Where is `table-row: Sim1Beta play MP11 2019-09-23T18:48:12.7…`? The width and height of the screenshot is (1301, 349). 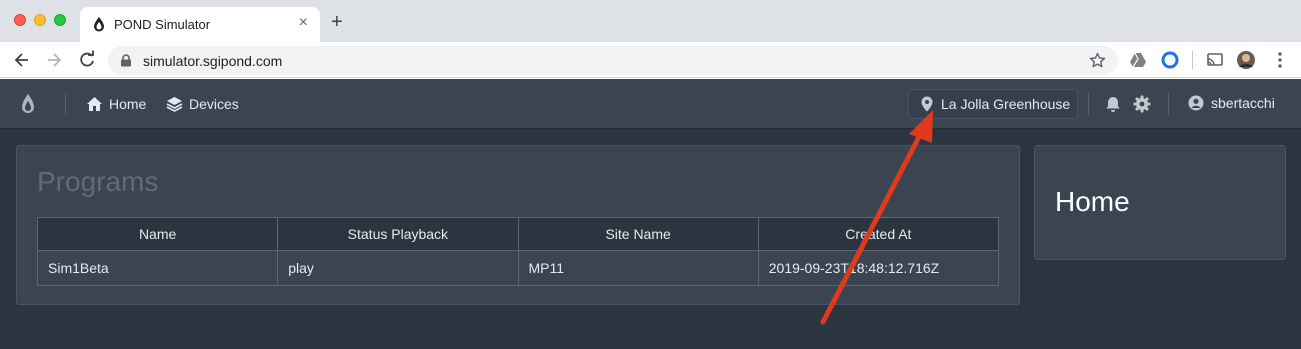 table-row: Sim1Beta play MP11 2019-09-23T18:48:12.7… is located at coordinates (518, 268).